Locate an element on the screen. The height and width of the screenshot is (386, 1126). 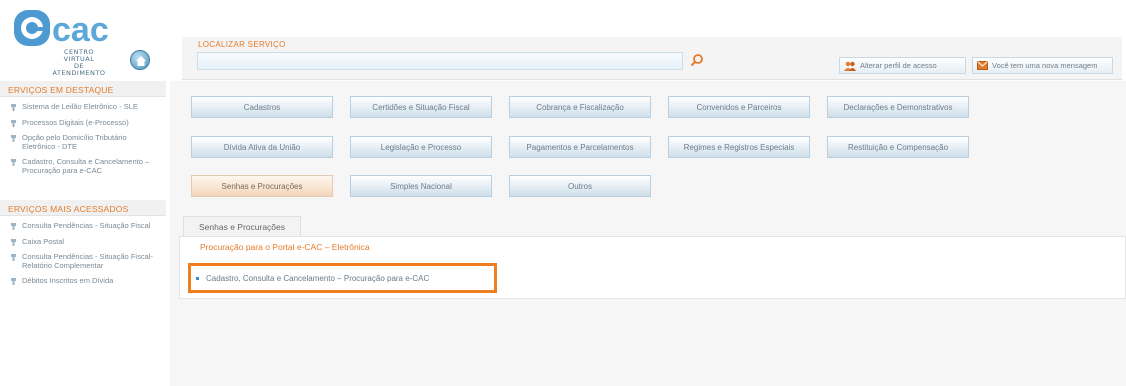
envelope-icon is located at coordinates (982, 65).